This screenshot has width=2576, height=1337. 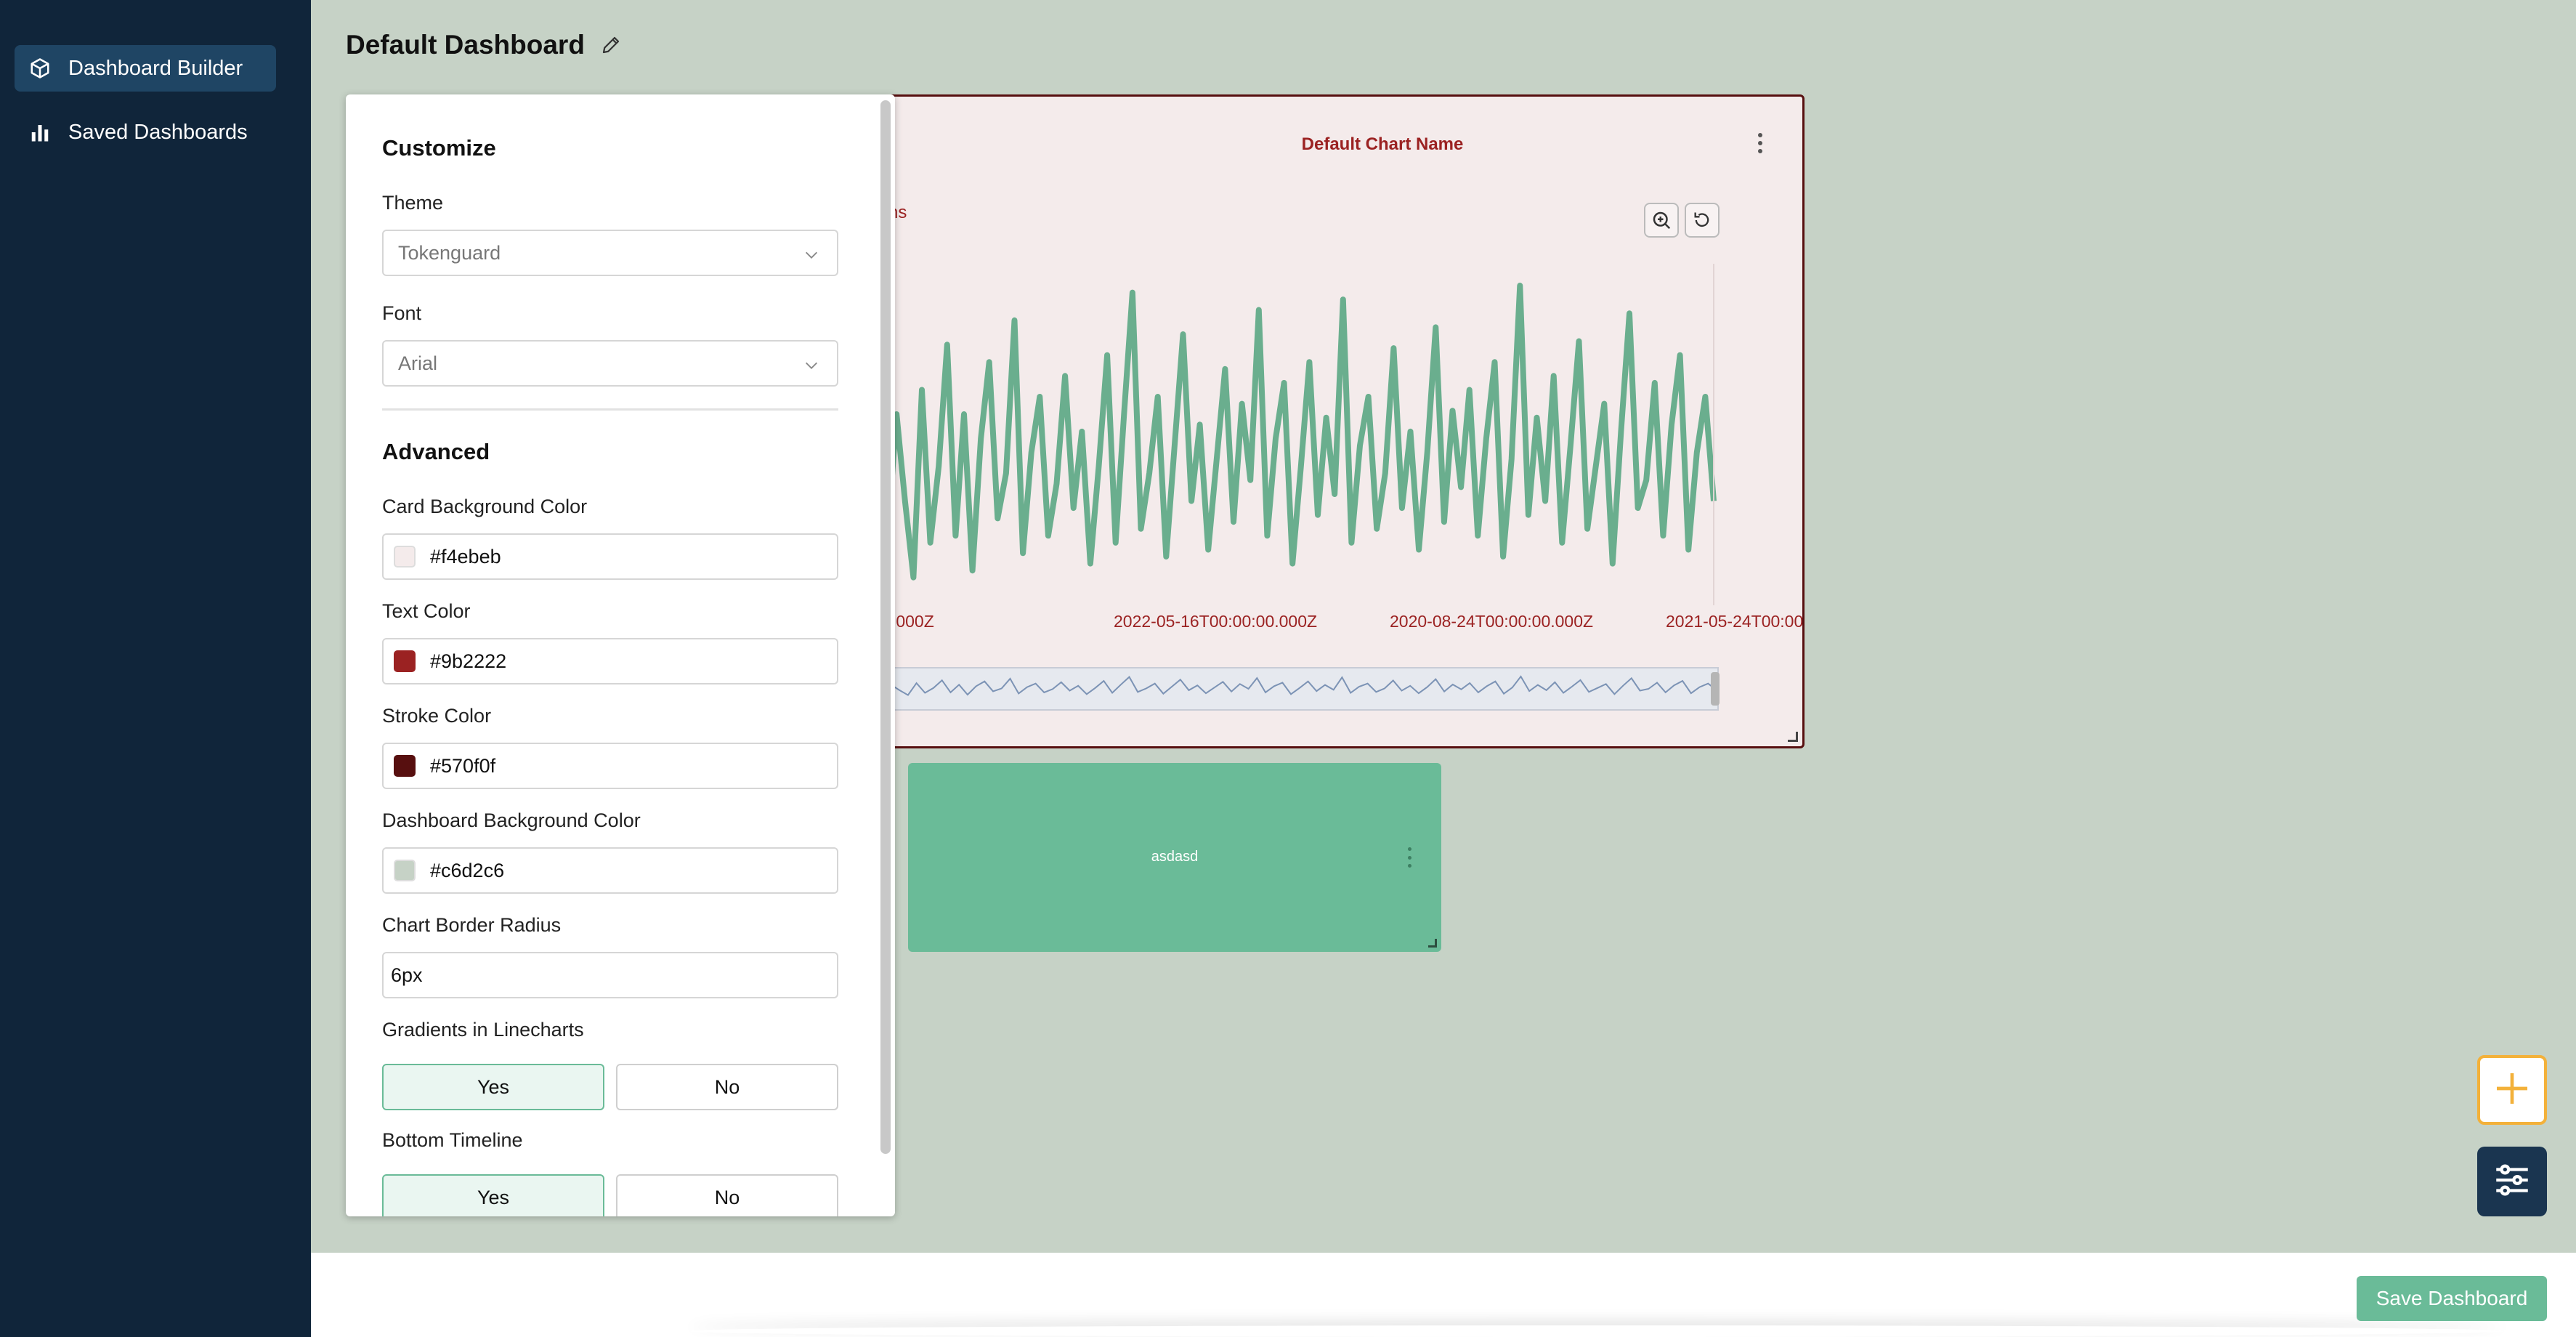 I want to click on chart-title: asdasd, so click(x=1175, y=857).